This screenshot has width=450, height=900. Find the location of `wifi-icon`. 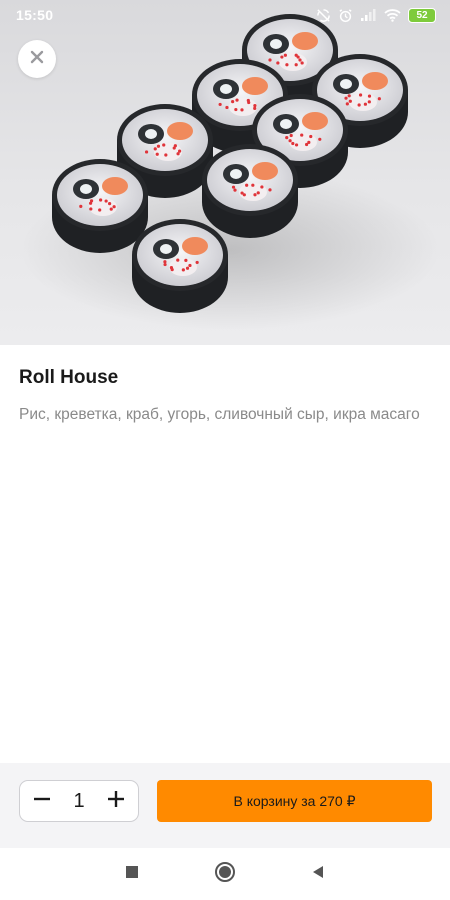

wifi-icon is located at coordinates (392, 15).